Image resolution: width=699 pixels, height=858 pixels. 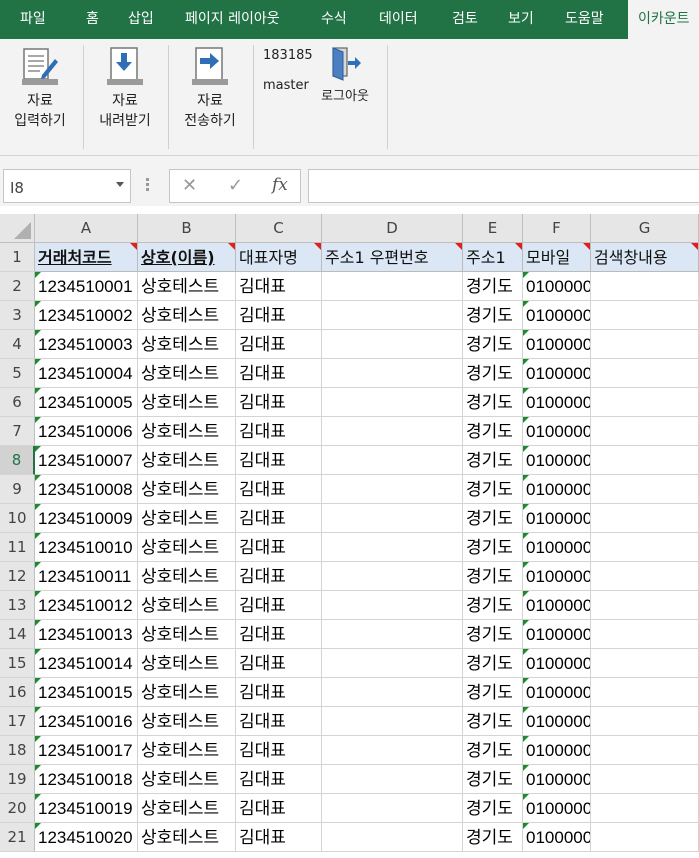 I want to click on table-cell: 1234510002, so click(x=86, y=315).